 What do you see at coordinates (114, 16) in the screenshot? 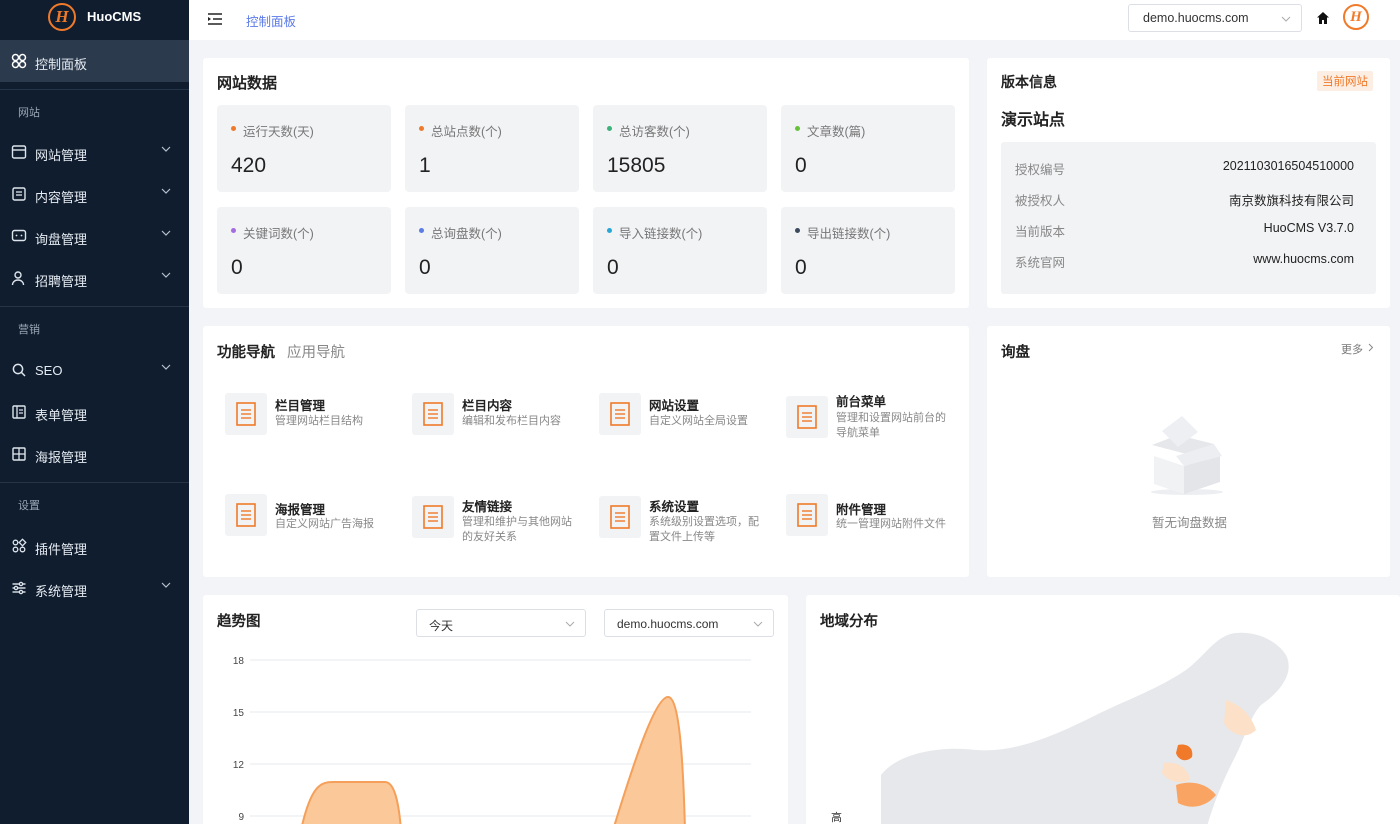
I see `app-name: HuoCMS` at bounding box center [114, 16].